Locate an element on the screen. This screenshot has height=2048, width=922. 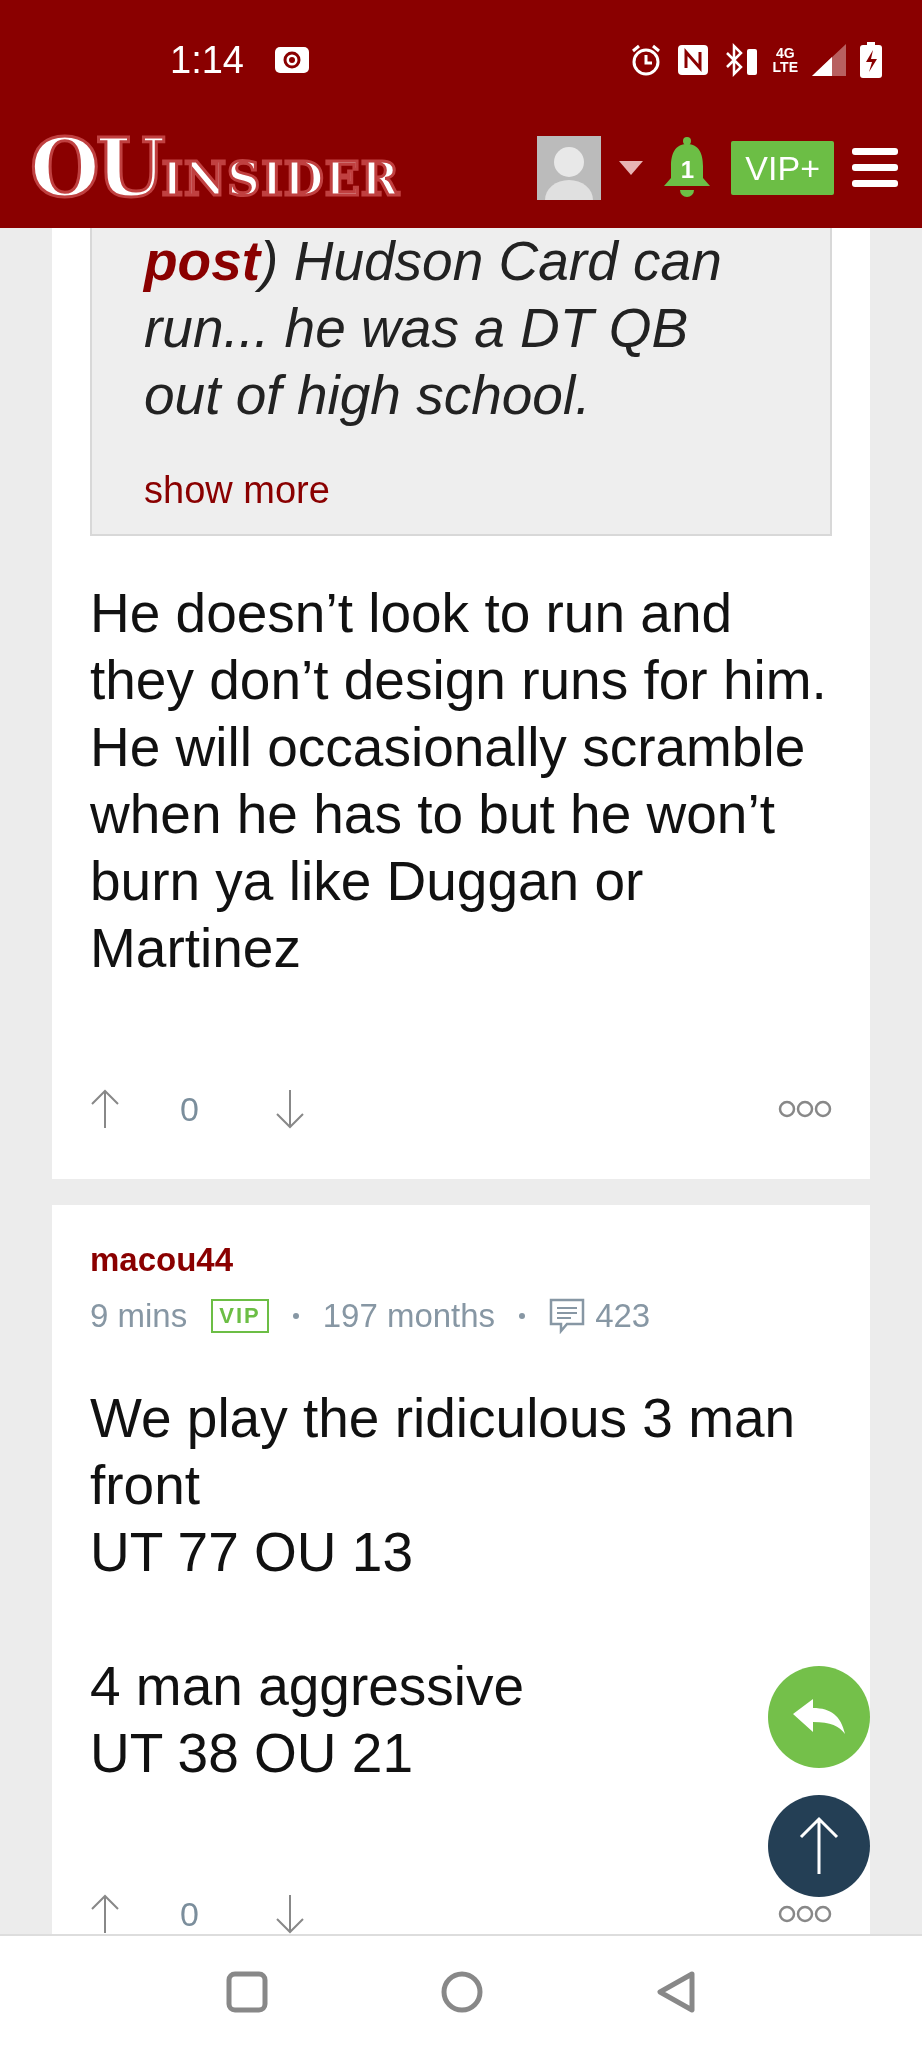
back-icon is located at coordinates (675, 1992).